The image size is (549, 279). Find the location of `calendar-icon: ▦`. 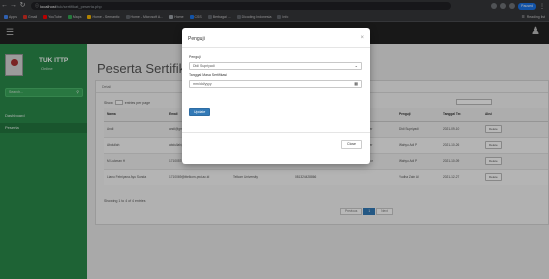

calendar-icon: ▦ is located at coordinates (356, 84).